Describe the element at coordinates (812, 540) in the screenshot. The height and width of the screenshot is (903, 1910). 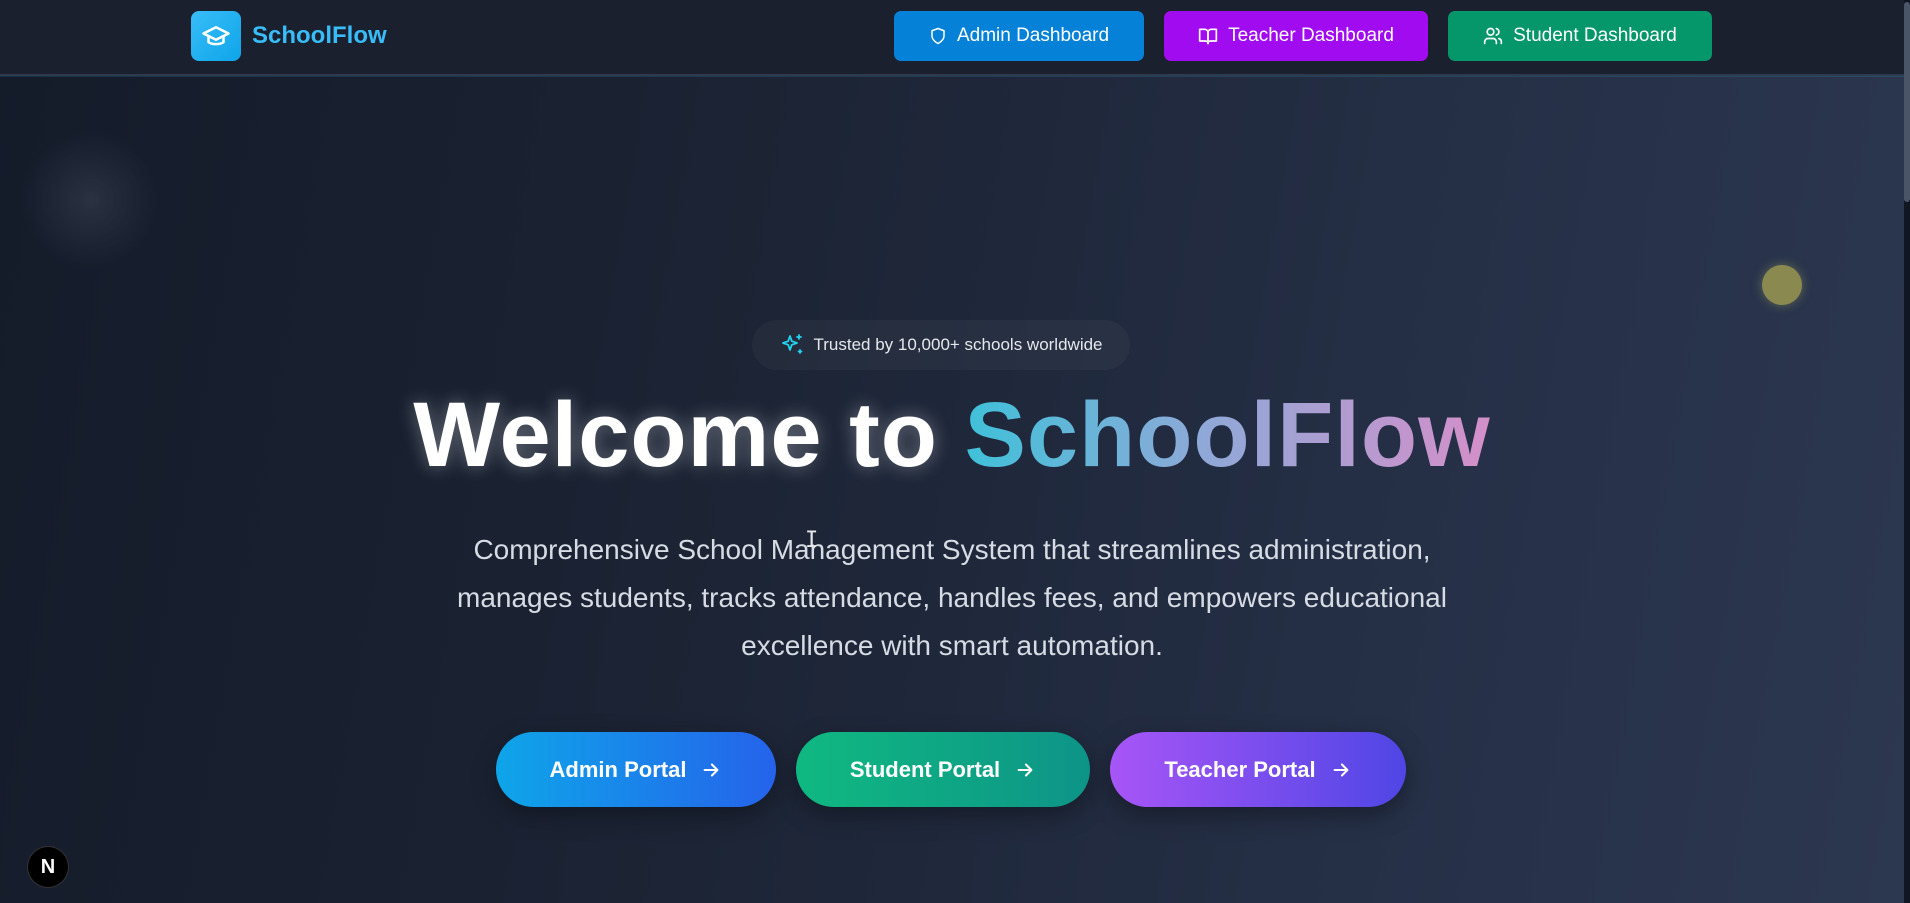
I see `text-cursor-icon: I` at that location.